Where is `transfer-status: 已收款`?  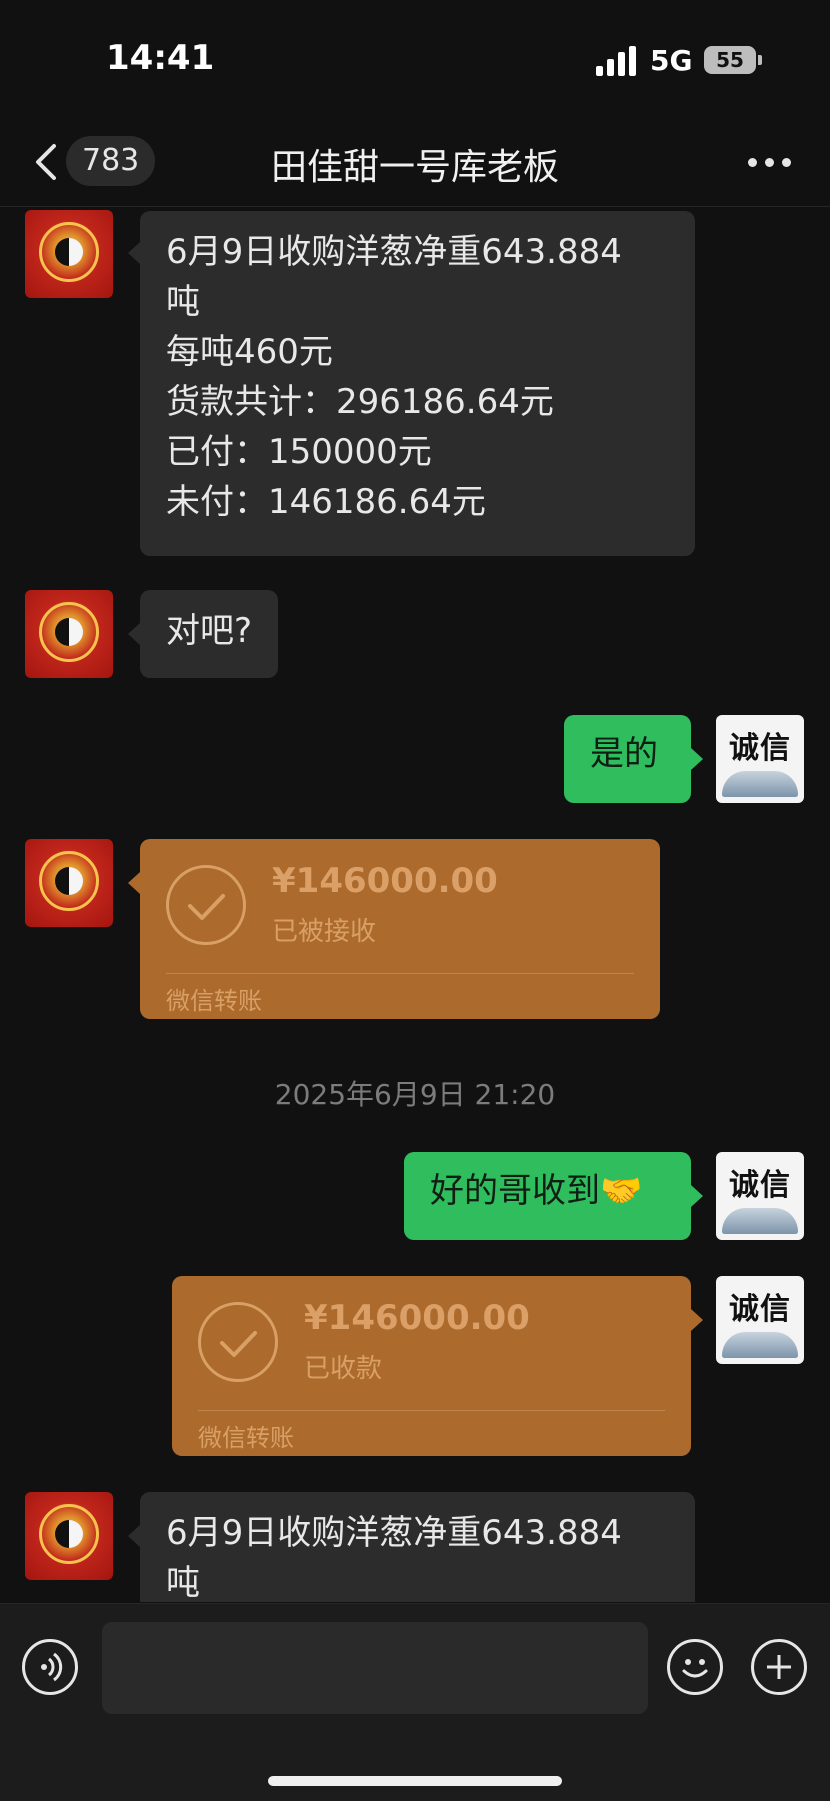 transfer-status: 已收款 is located at coordinates (343, 1369).